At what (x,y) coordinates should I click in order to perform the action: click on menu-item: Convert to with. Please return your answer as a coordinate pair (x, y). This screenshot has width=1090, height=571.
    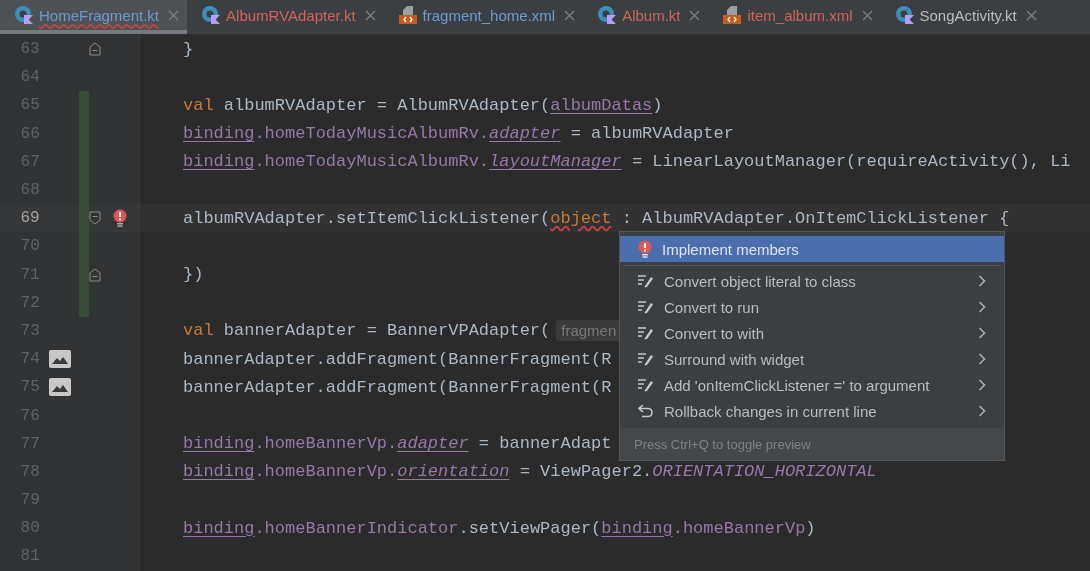
    Looking at the image, I should click on (812, 333).